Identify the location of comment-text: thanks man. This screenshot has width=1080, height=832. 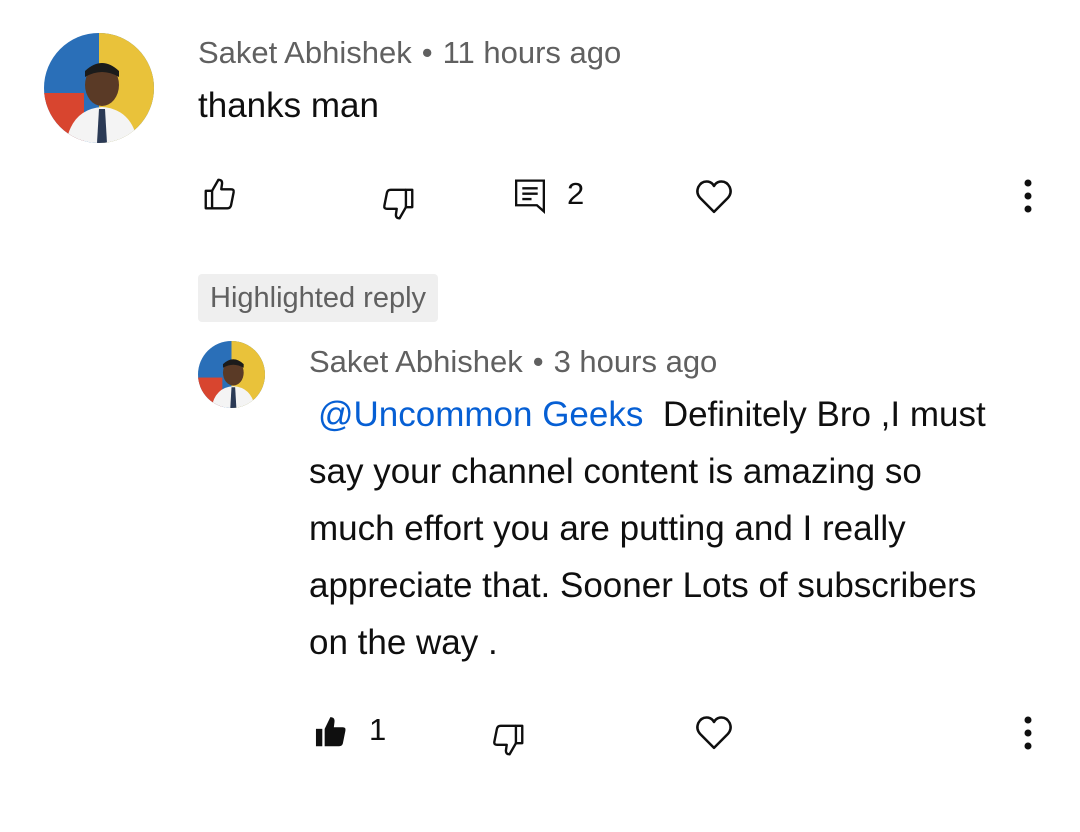
(288, 105).